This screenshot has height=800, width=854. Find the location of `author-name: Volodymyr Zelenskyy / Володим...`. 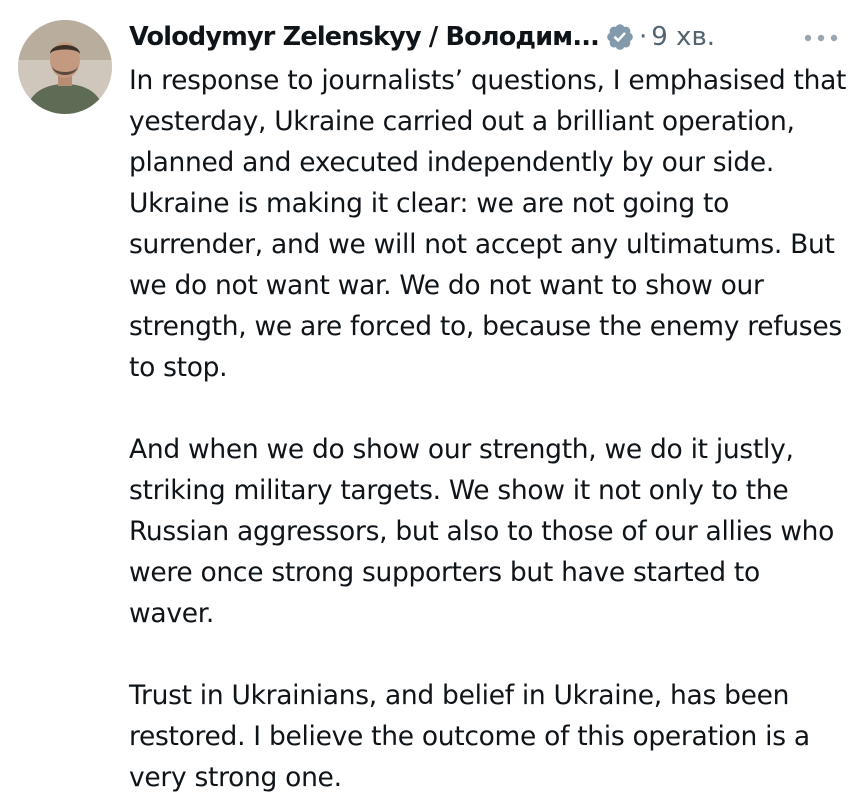

author-name: Volodymyr Zelenskyy / Володим... is located at coordinates (364, 37).